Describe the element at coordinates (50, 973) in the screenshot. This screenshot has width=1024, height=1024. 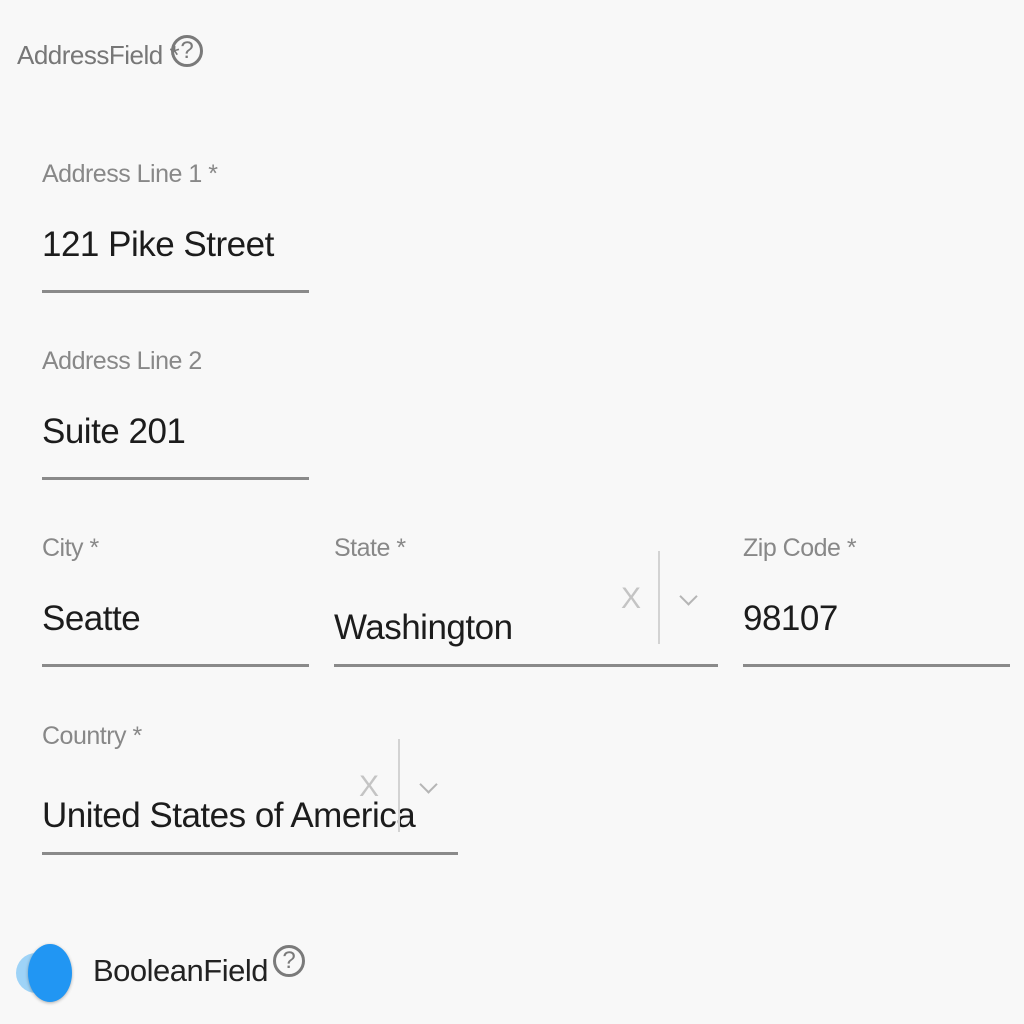
I see `boolean-toggle-knob` at that location.